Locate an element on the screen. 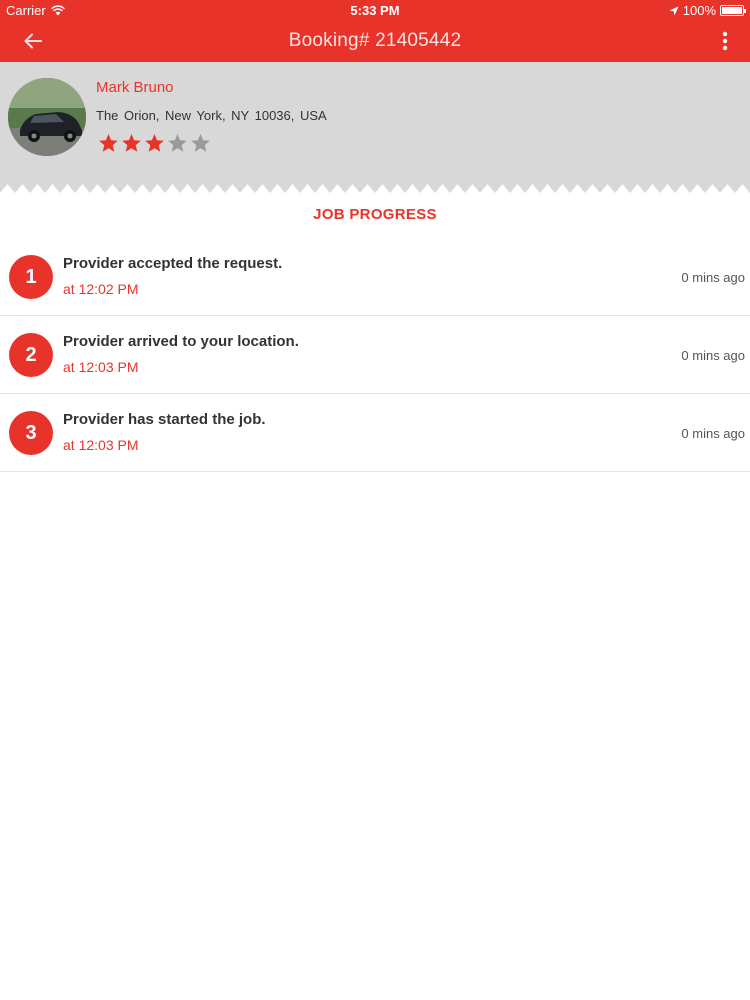  rating-stars is located at coordinates (154, 143).